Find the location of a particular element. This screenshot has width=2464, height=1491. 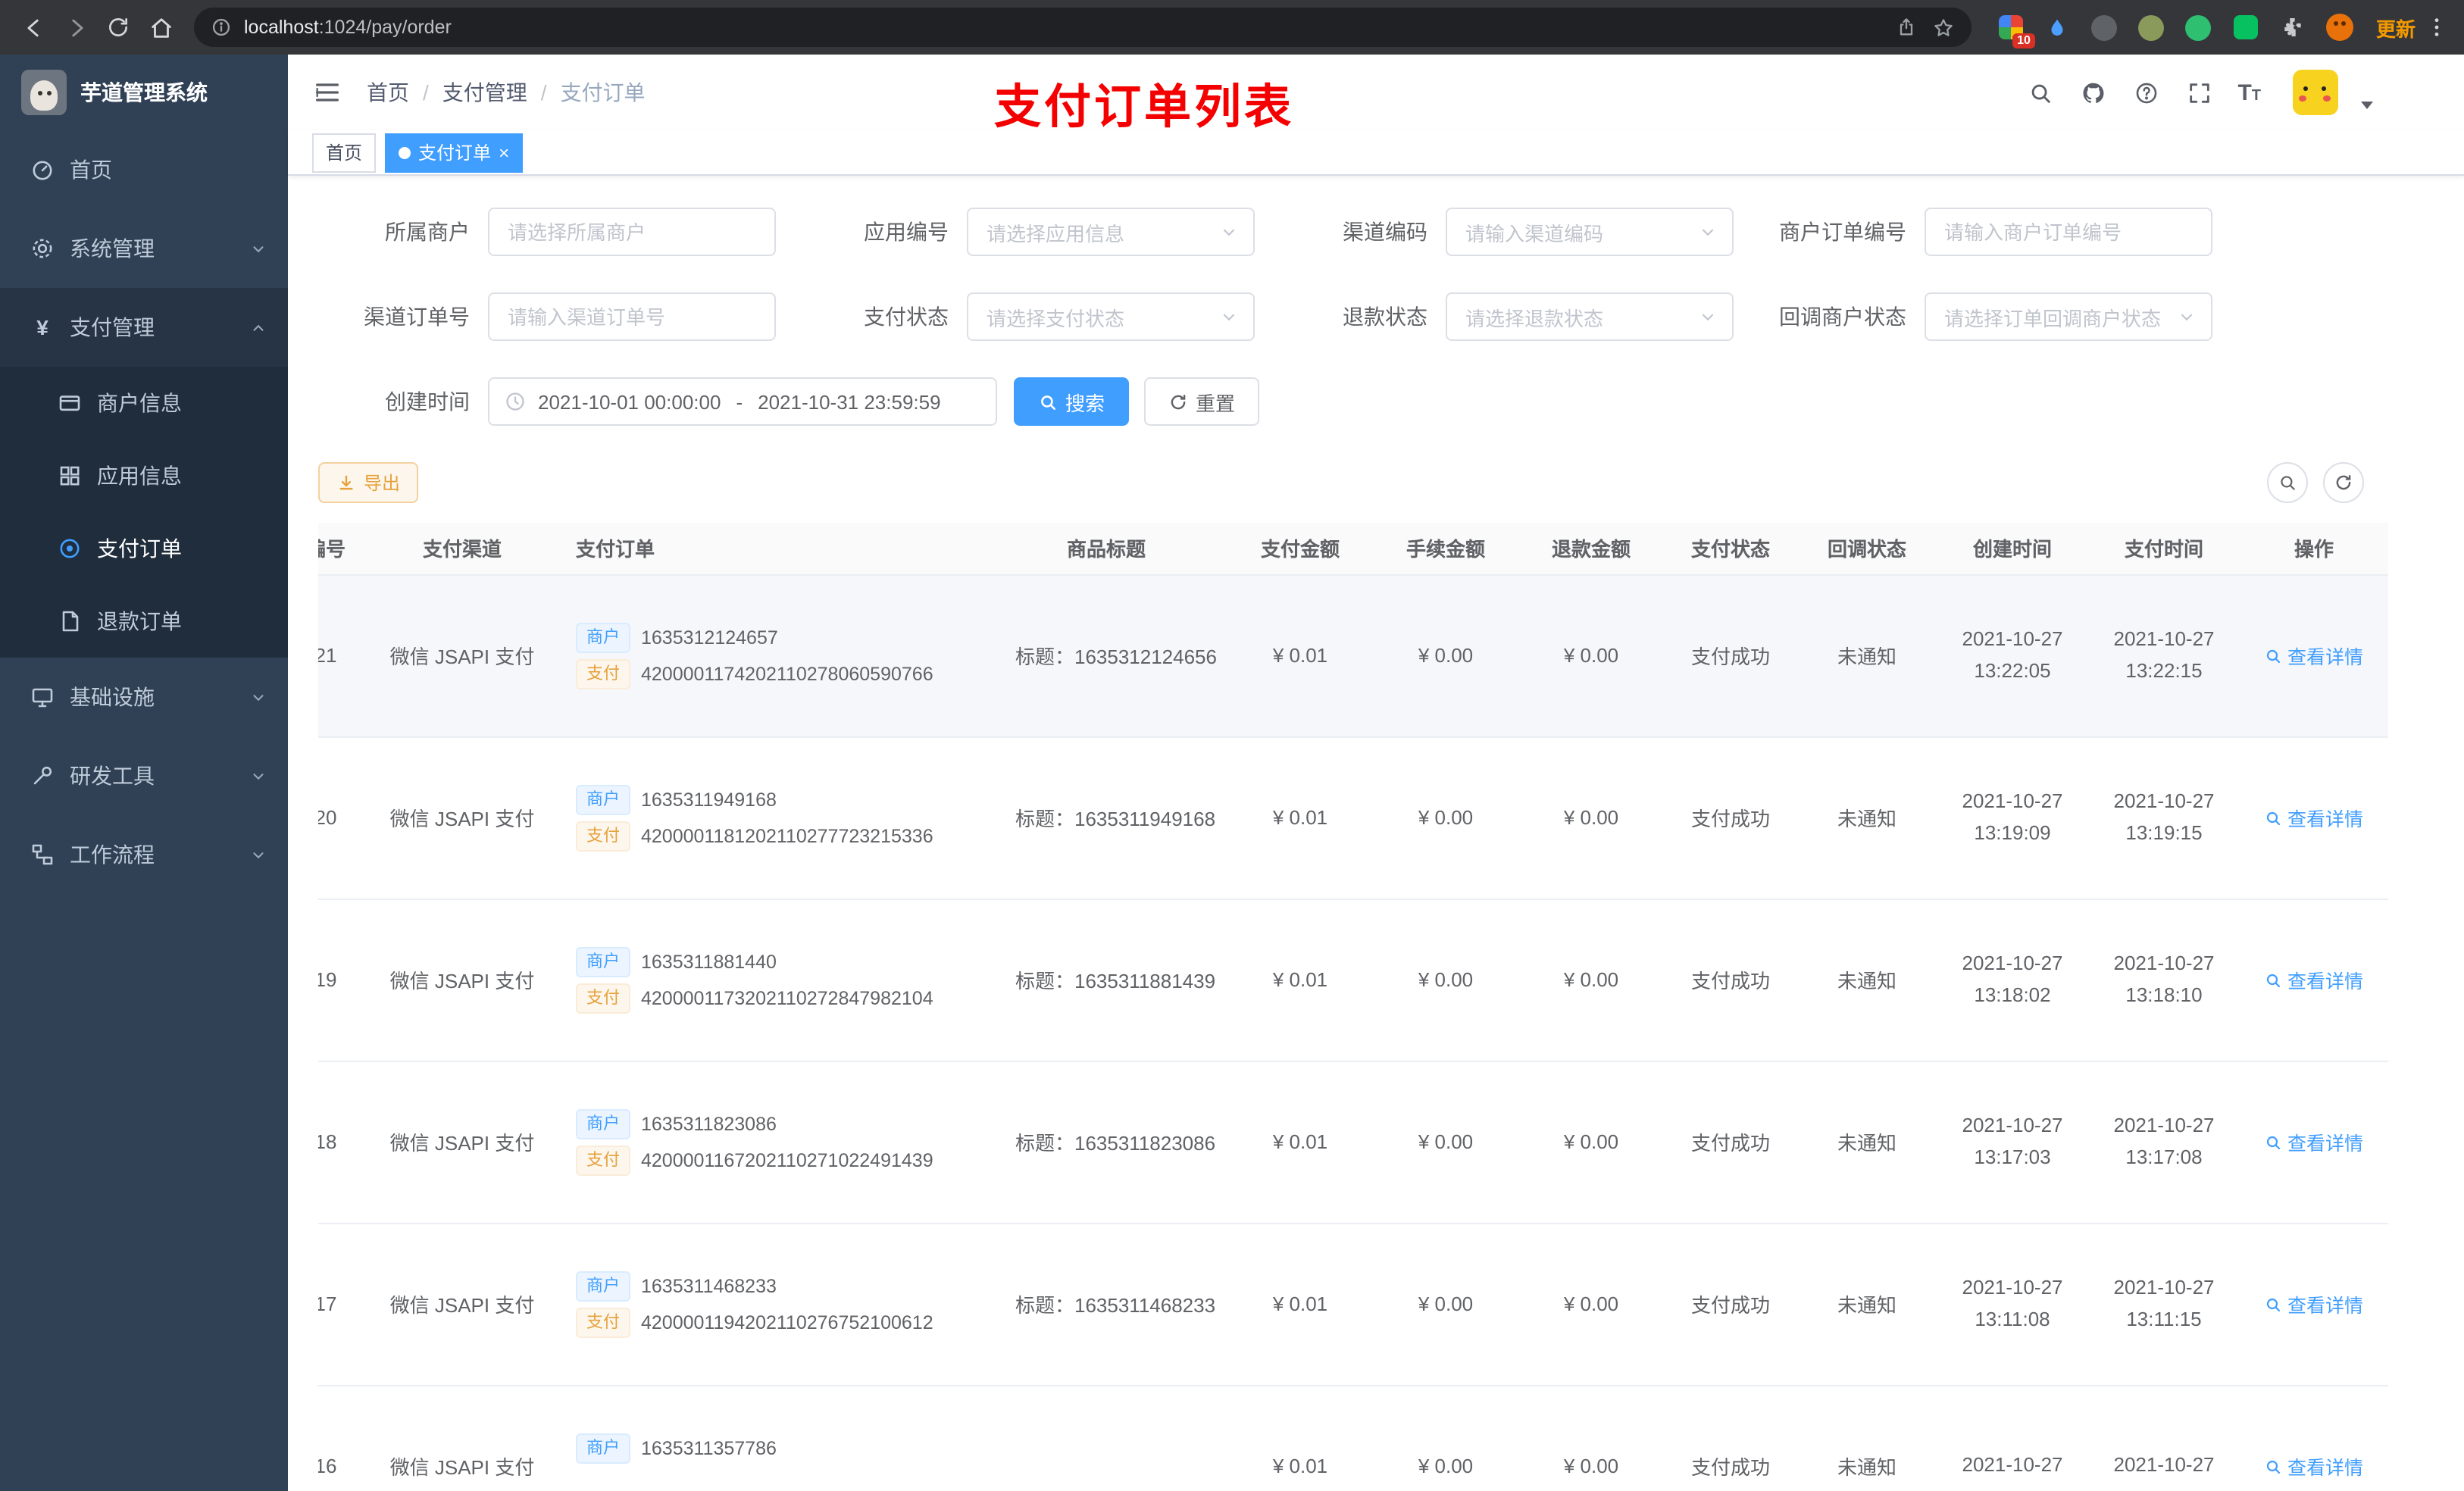

back-icon is located at coordinates (33, 27).